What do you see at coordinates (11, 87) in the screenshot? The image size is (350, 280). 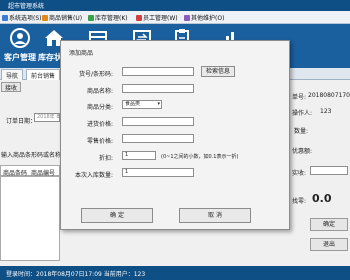 I see `receive-button: 接收` at bounding box center [11, 87].